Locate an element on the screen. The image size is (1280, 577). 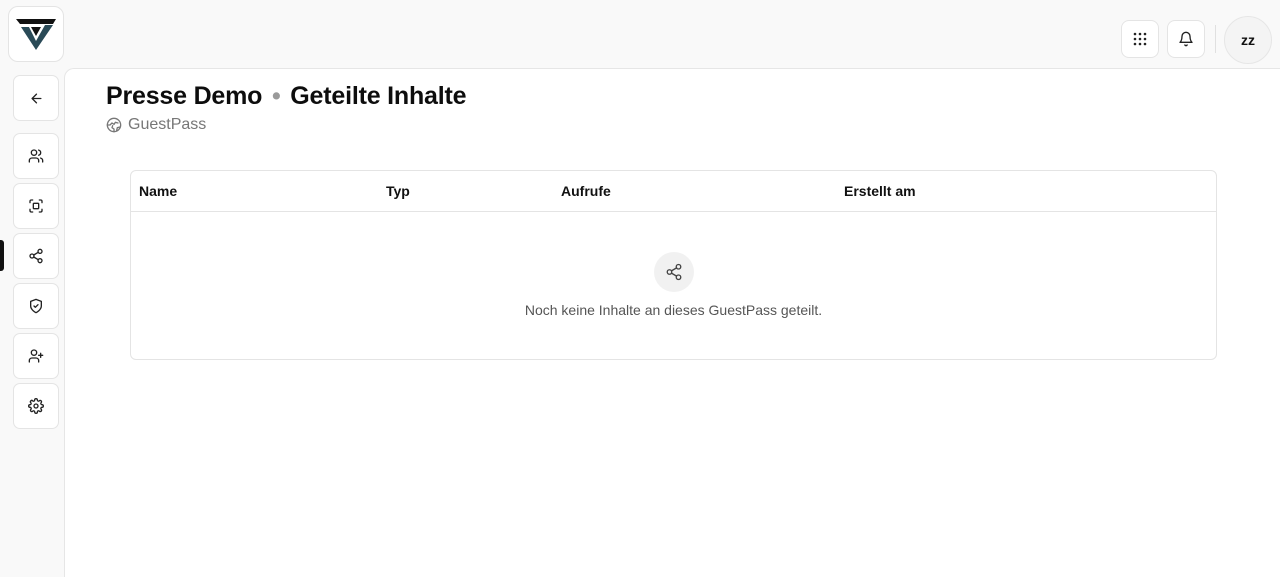
grid-icon is located at coordinates (1140, 39).